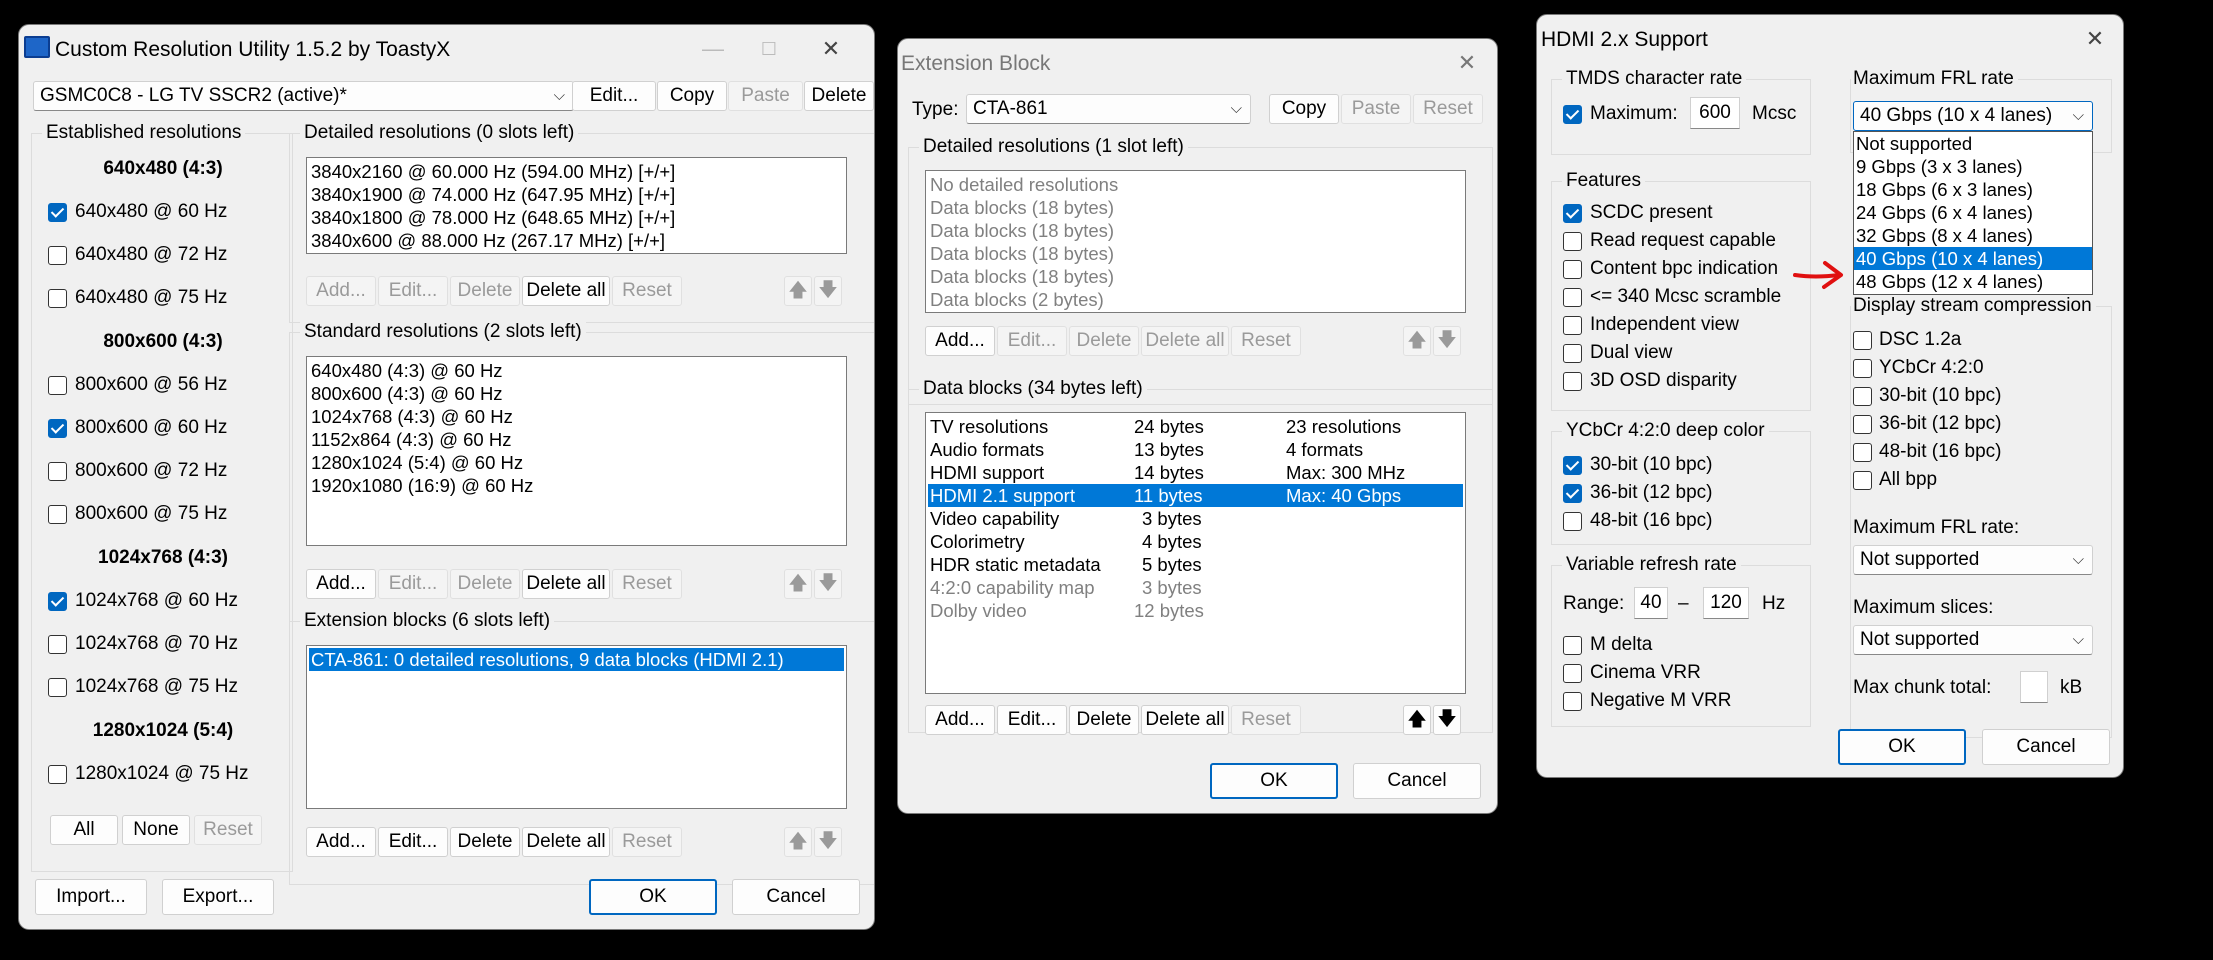 This screenshot has width=2213, height=960. What do you see at coordinates (1417, 781) in the screenshot?
I see `ext-cancel-button: Cancel` at bounding box center [1417, 781].